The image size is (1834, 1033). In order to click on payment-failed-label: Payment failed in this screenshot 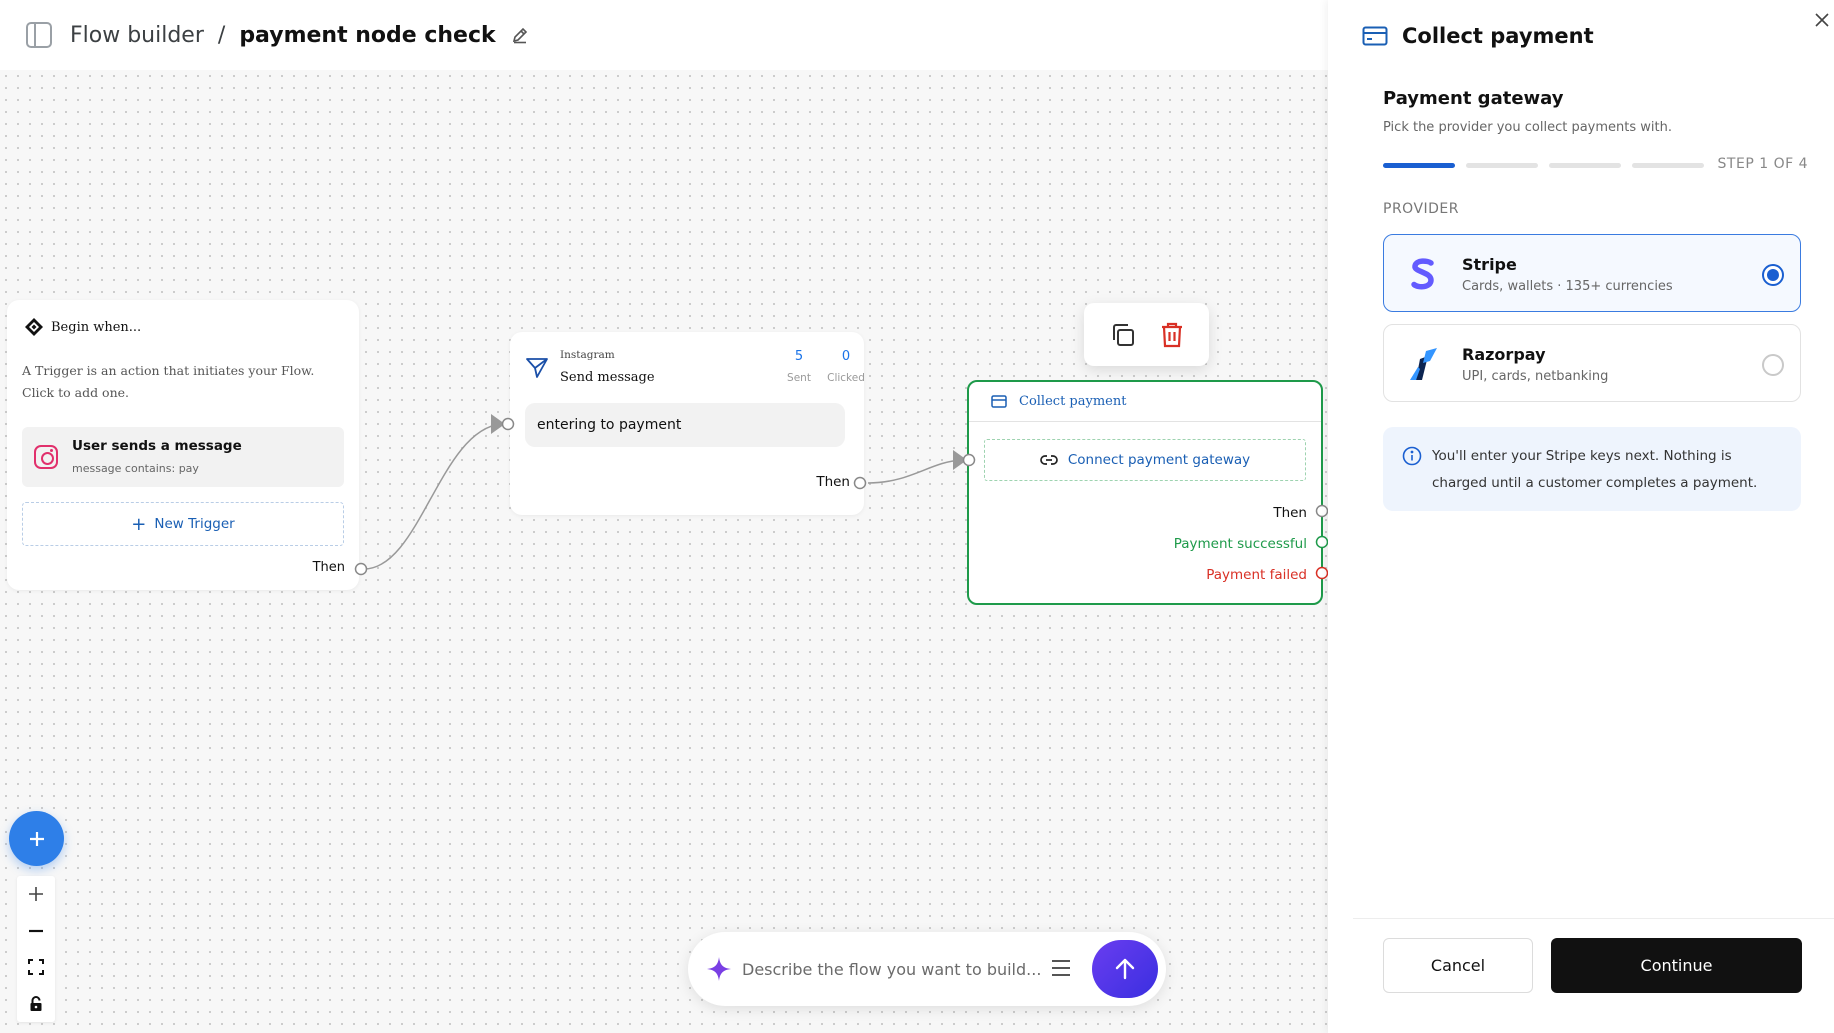, I will do `click(1256, 575)`.